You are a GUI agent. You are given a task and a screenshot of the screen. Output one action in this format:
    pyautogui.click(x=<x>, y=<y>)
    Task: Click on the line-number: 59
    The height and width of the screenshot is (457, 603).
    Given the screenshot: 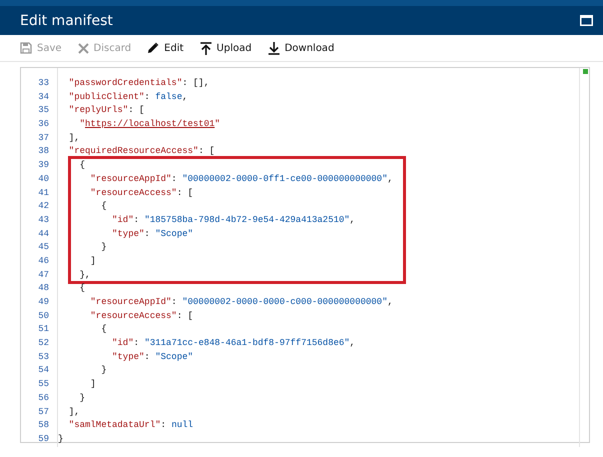 What is the action you would take?
    pyautogui.click(x=43, y=439)
    